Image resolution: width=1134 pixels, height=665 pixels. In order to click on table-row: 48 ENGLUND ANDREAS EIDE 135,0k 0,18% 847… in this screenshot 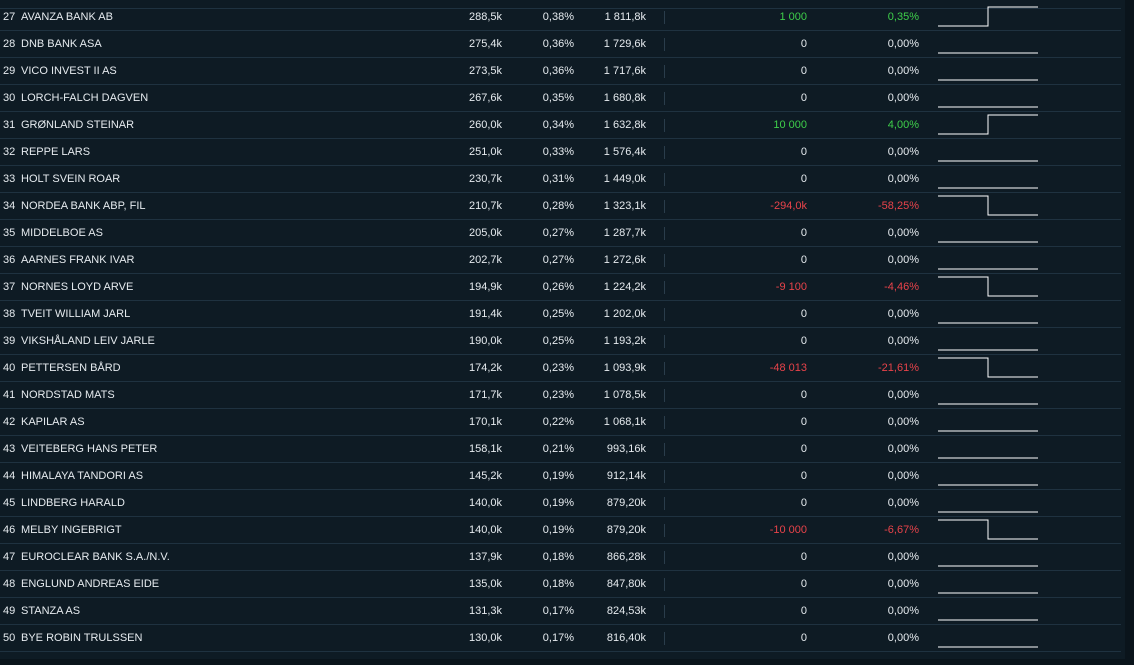, I will do `click(560, 584)`.